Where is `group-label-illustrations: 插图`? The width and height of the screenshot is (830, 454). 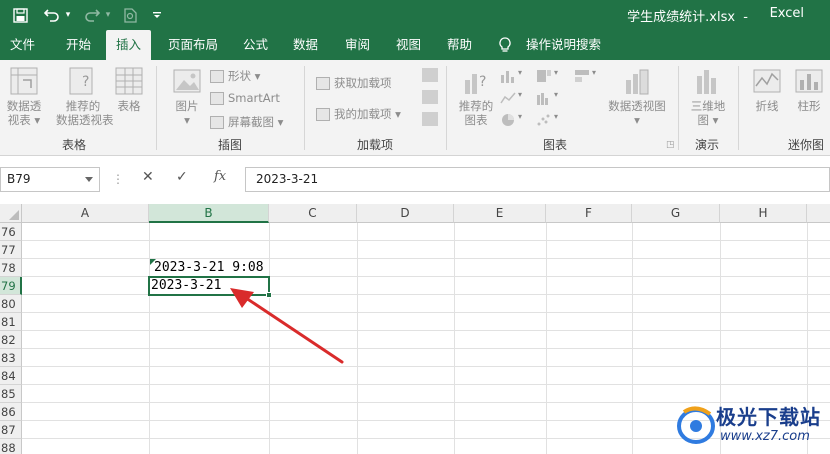
group-label-illustrations: 插图 is located at coordinates (230, 145).